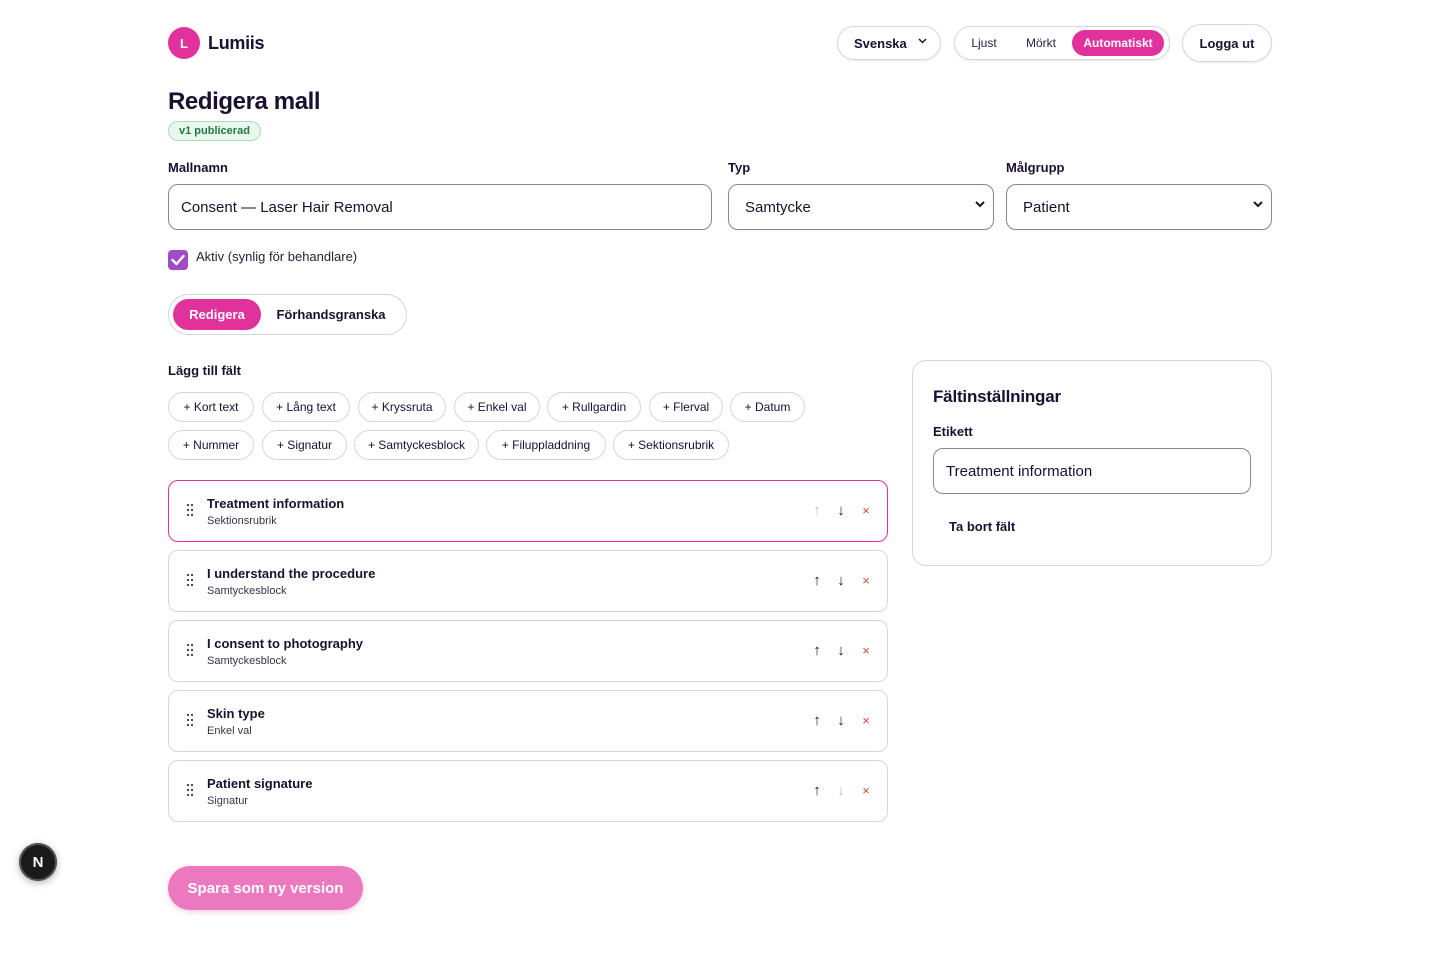 The width and height of the screenshot is (1440, 974). Describe the element at coordinates (546, 445) in the screenshot. I see `add-file-upload-button: + Filuppladdning` at that location.